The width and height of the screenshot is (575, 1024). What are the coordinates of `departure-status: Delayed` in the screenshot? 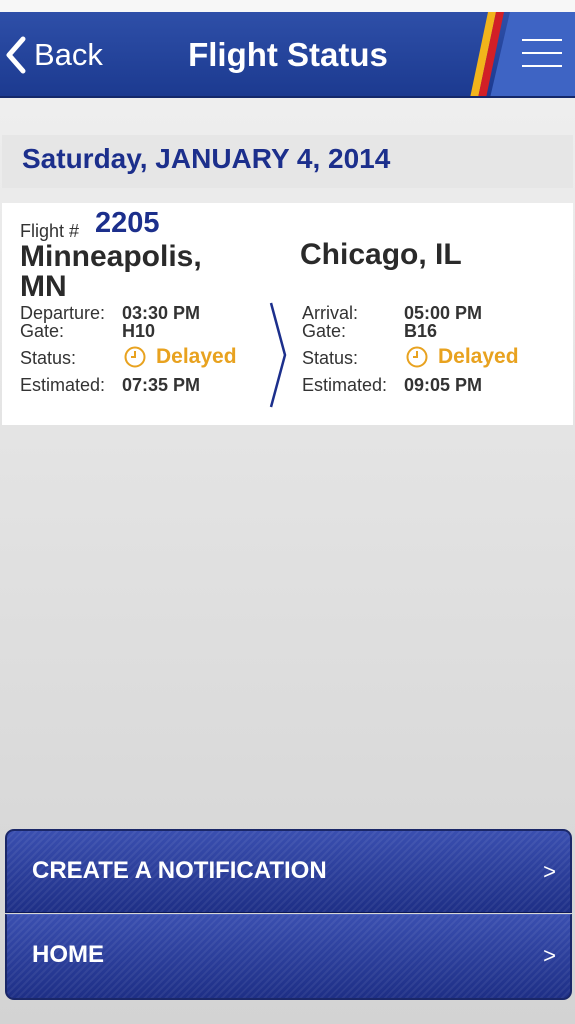 It's located at (180, 357).